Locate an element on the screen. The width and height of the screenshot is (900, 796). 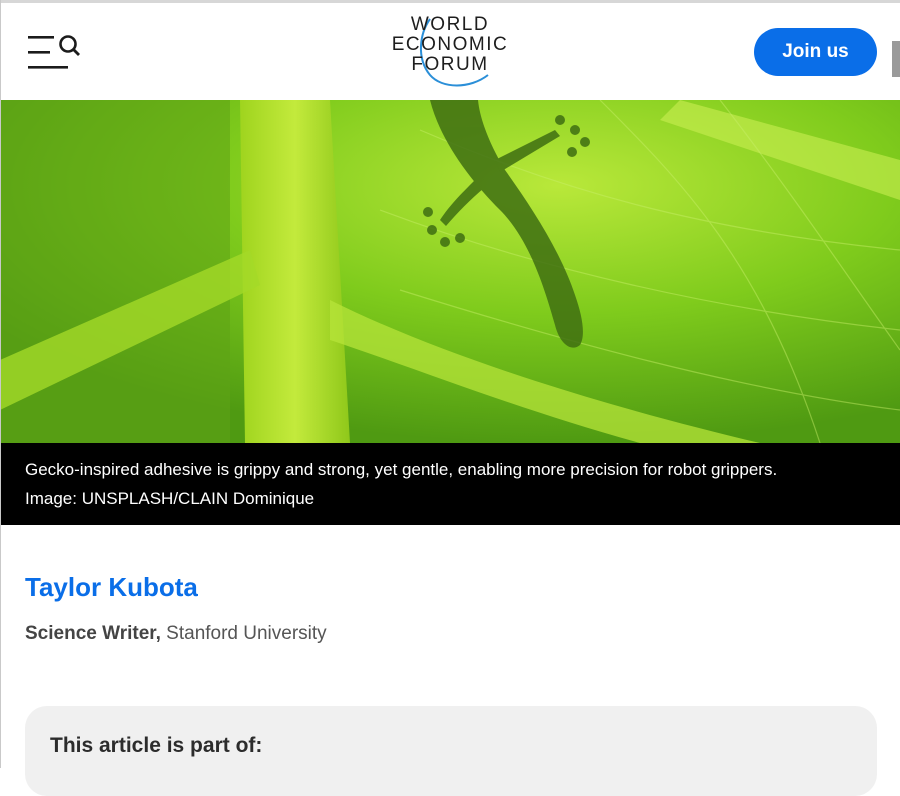
author-title: Science Writer, is located at coordinates (93, 633).